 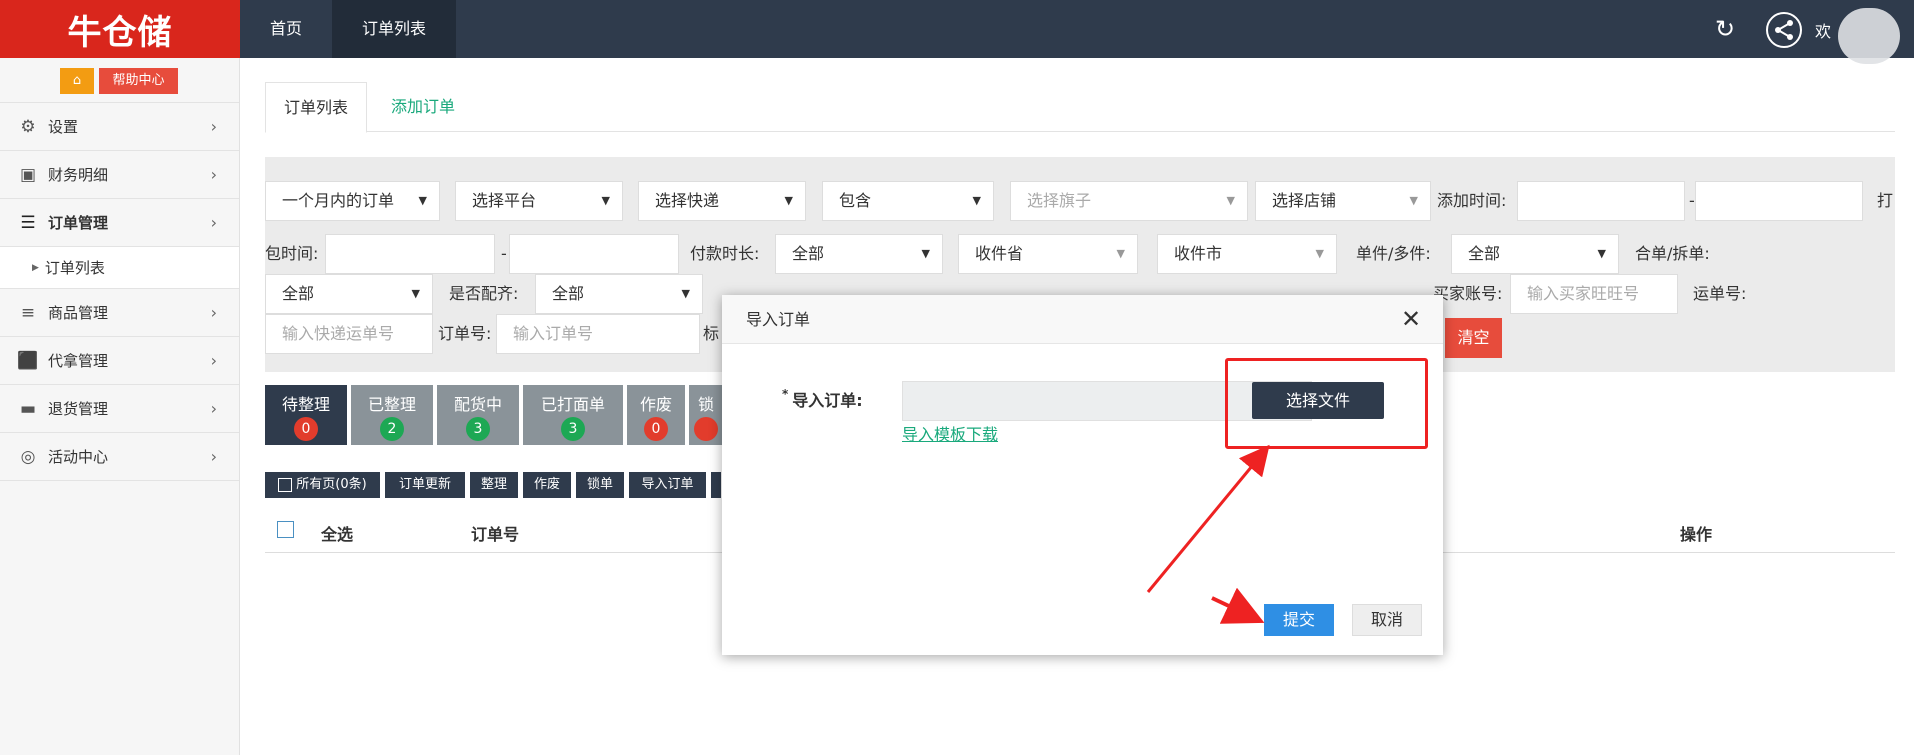 What do you see at coordinates (722, 201) in the screenshot?
I see `express-select: 选择快递 ▼` at bounding box center [722, 201].